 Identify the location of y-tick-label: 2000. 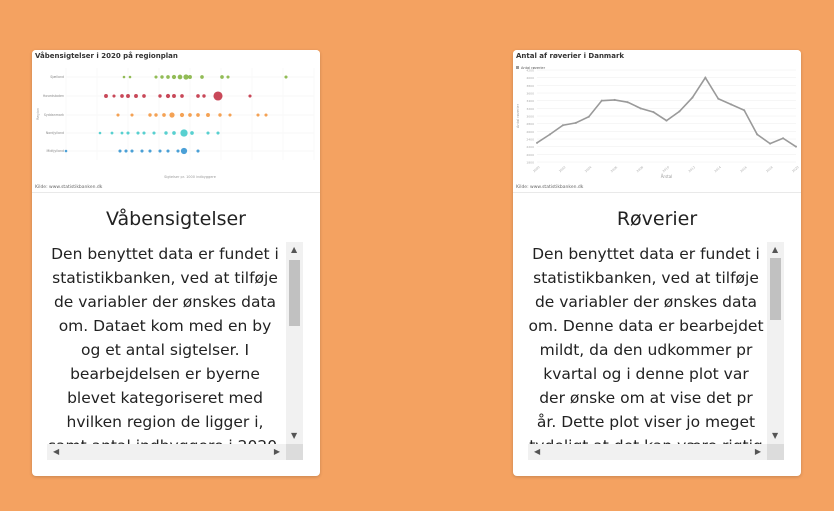
(530, 155).